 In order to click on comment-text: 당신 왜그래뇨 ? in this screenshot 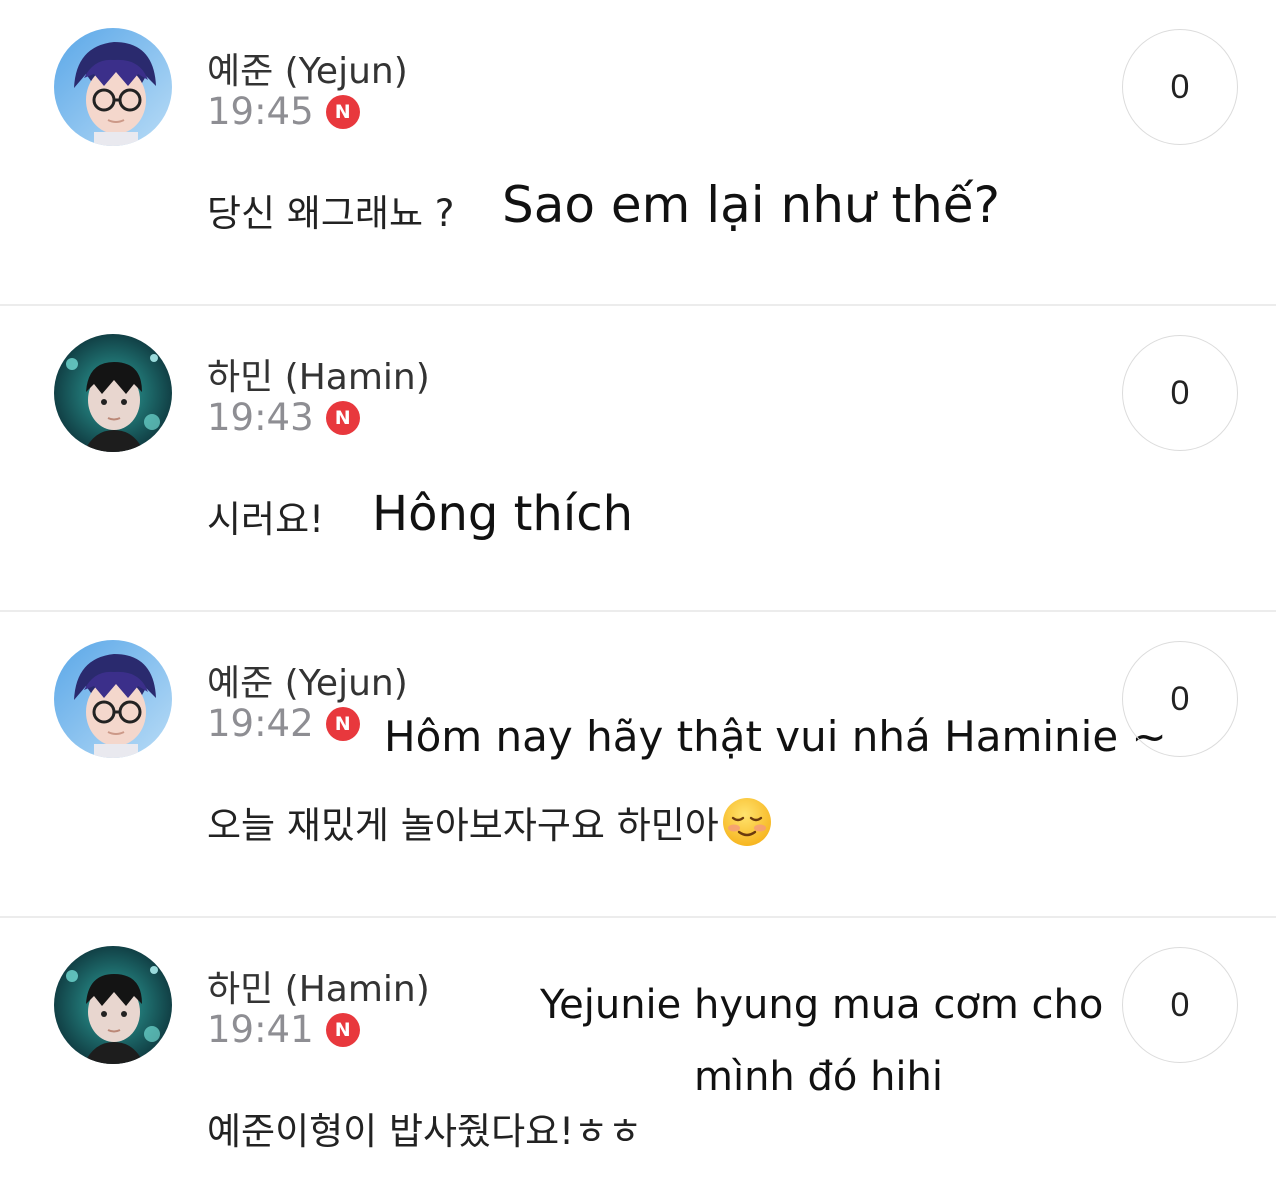, I will do `click(331, 213)`.